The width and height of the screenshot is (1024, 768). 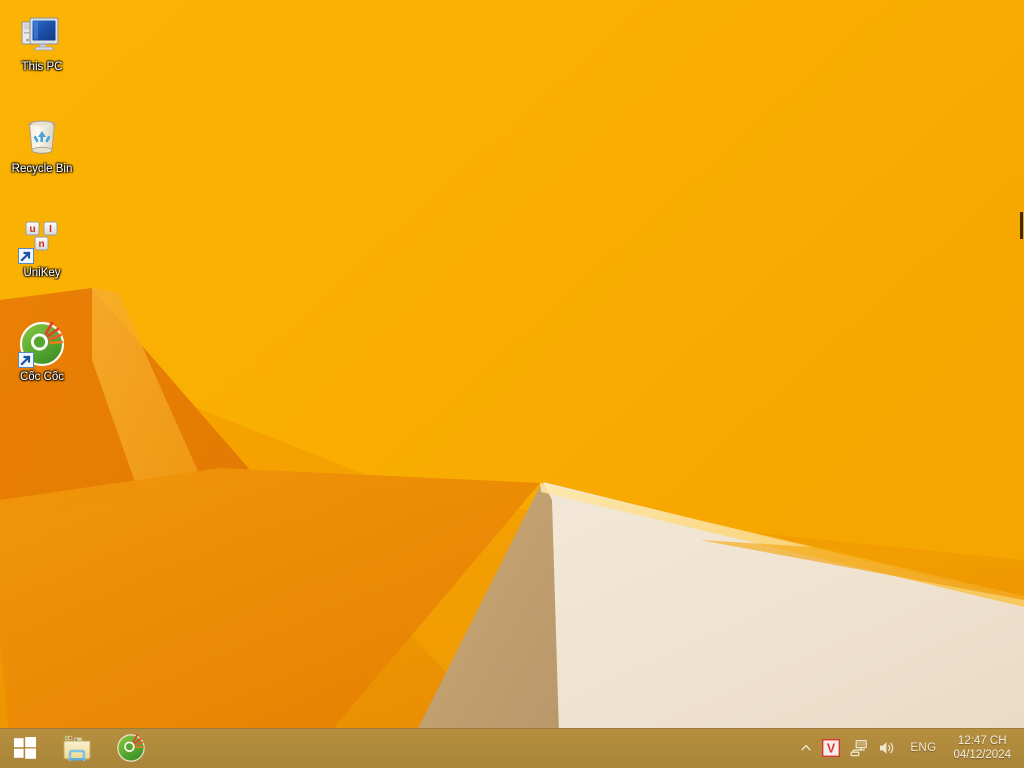 I want to click on speaker-icon, so click(x=887, y=748).